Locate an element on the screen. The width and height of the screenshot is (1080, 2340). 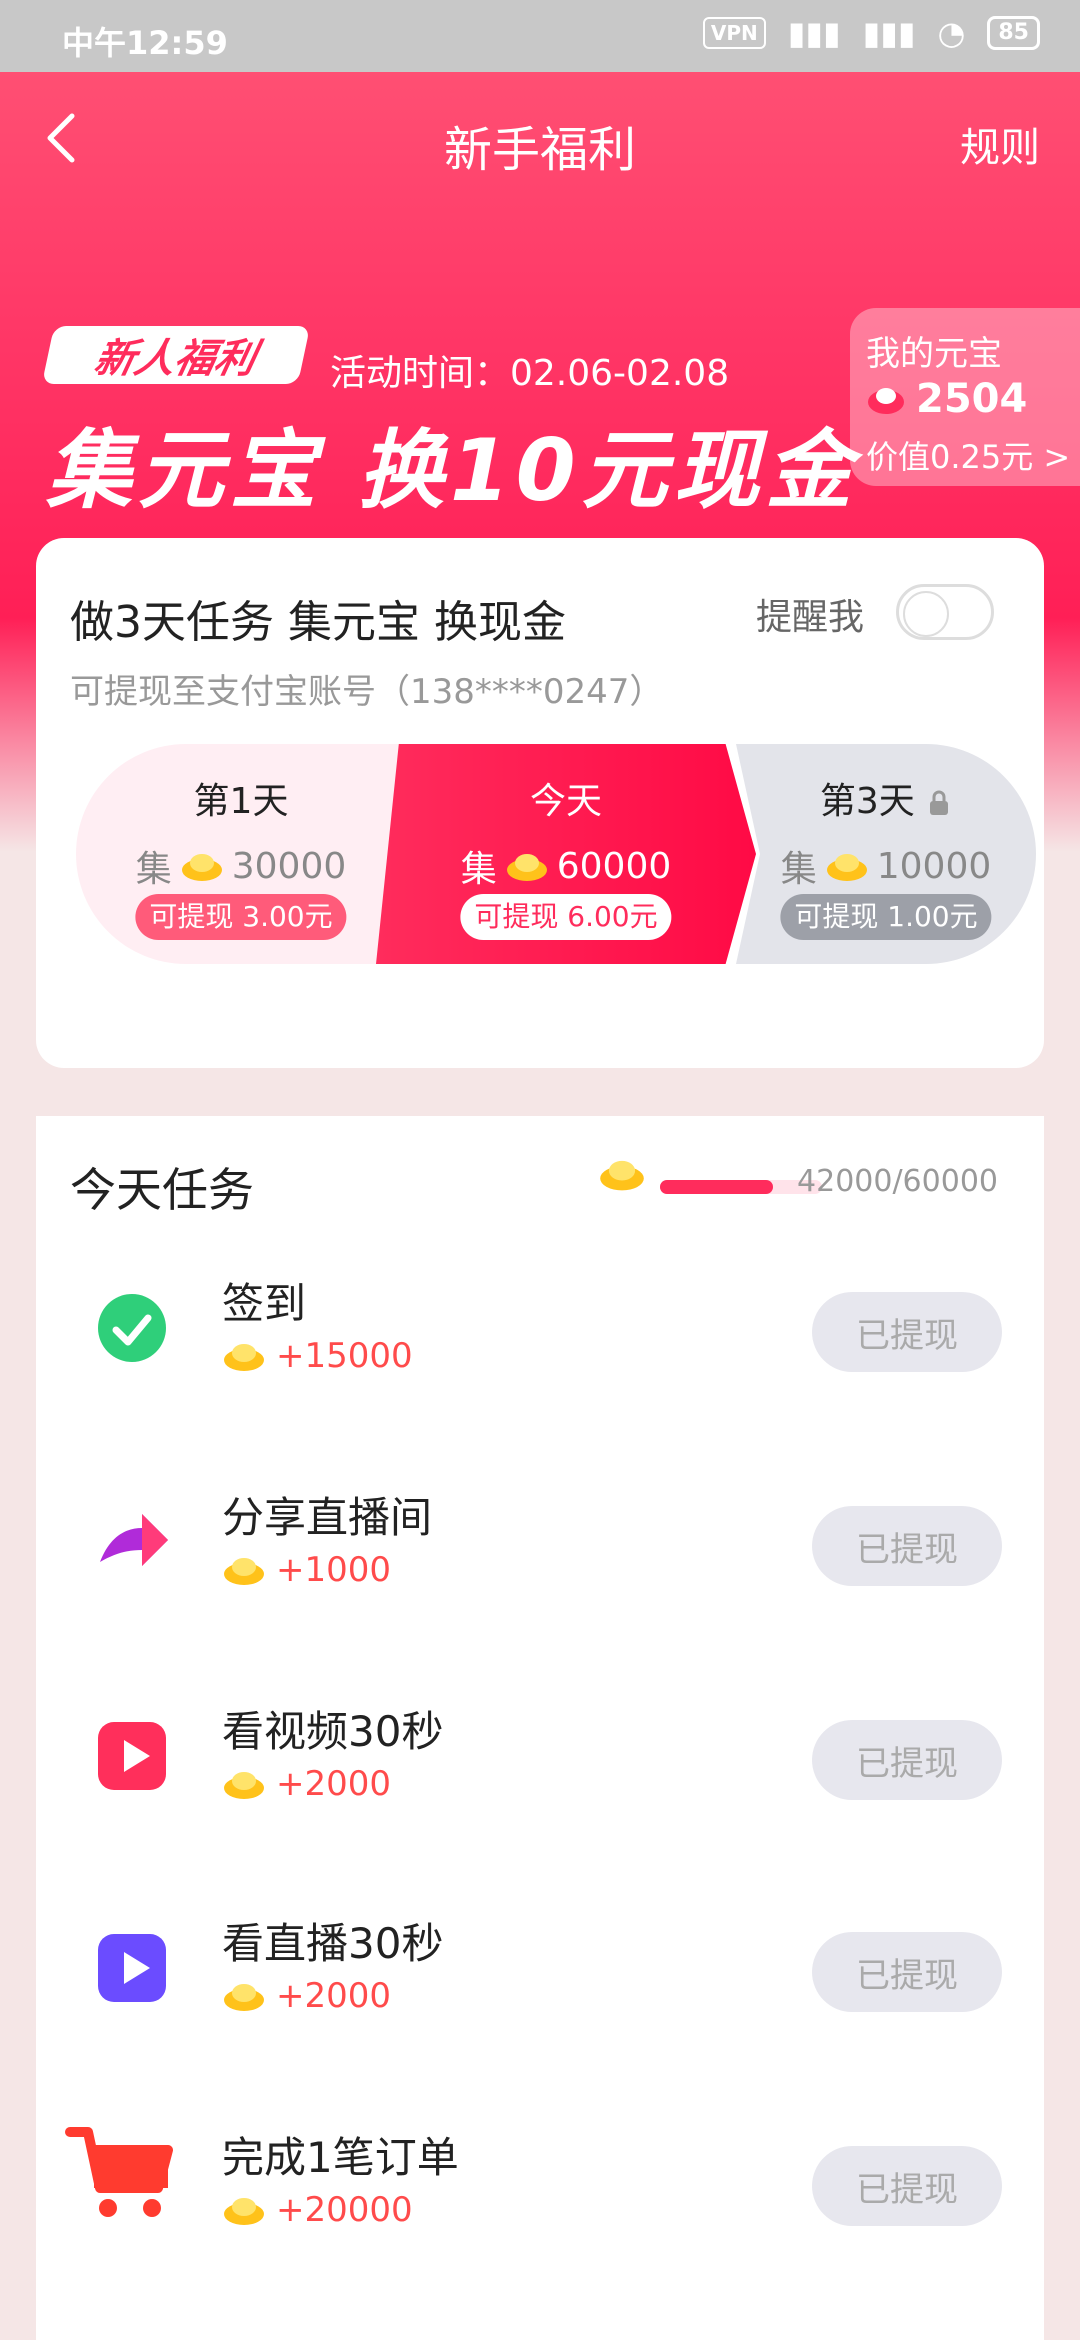
day-3-card: 第3天 集 10000 可提现 1.00元 is located at coordinates (886, 854).